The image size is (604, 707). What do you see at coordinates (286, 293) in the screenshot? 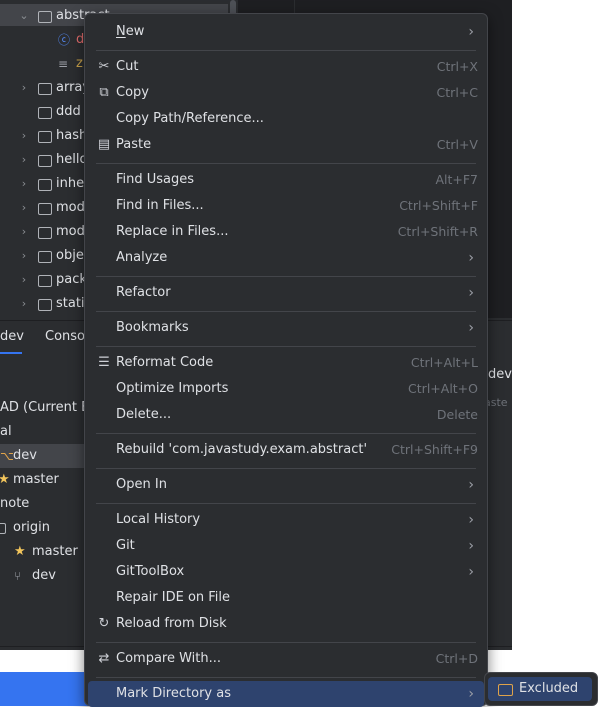
I see `menu-item-refactor: Refactor ›` at bounding box center [286, 293].